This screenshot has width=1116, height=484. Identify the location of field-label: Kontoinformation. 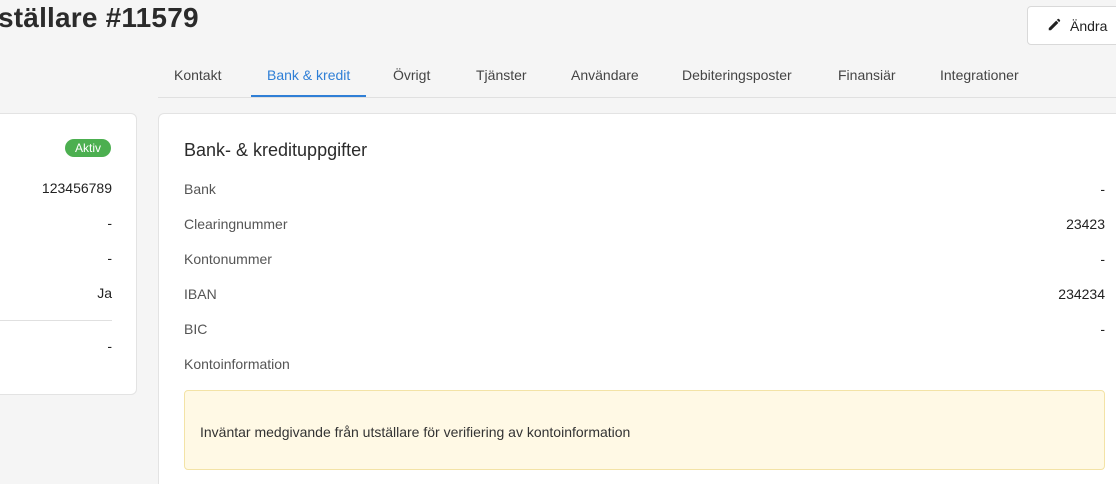
(237, 364).